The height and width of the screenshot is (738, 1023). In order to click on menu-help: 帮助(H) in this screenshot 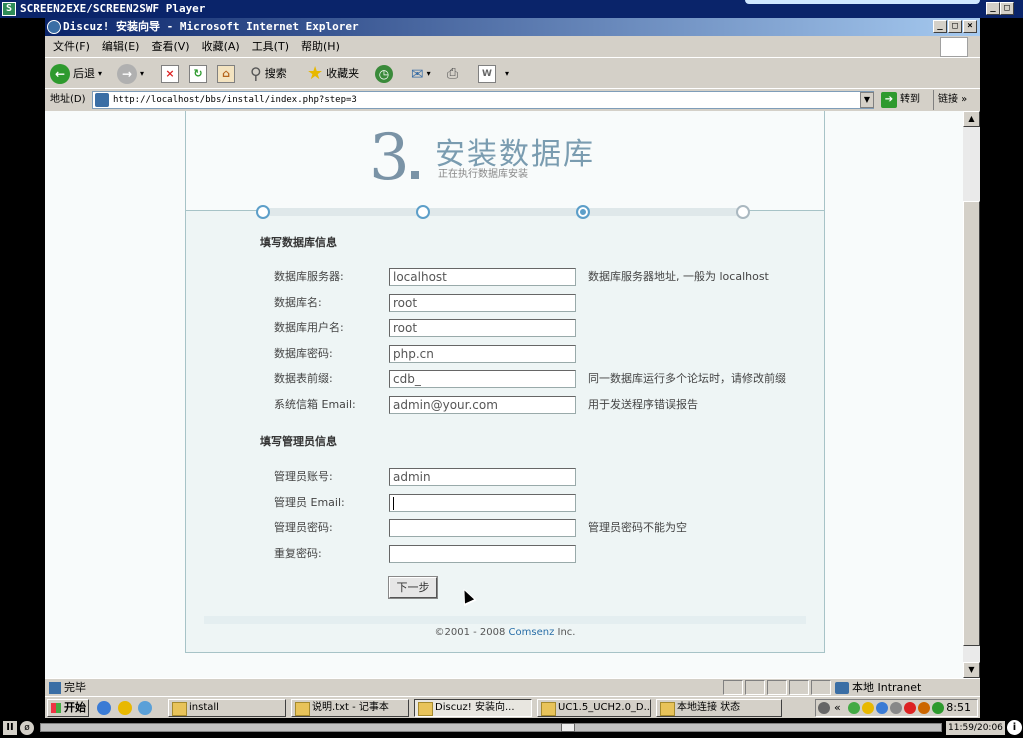, I will do `click(320, 47)`.